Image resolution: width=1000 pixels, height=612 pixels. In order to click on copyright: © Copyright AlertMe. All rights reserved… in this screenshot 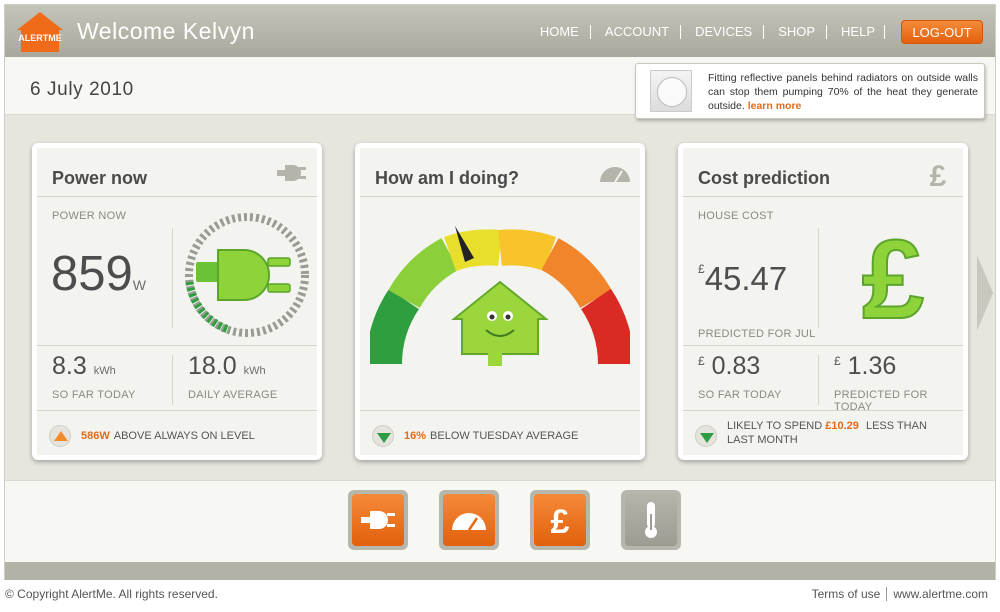, I will do `click(111, 594)`.